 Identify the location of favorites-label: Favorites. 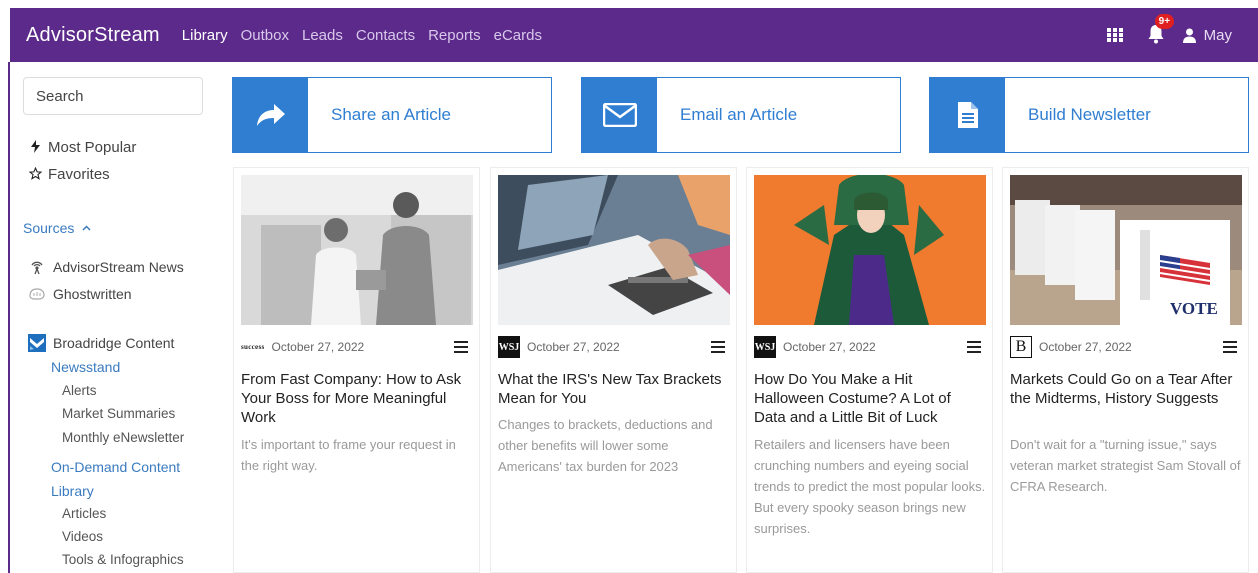
(79, 174).